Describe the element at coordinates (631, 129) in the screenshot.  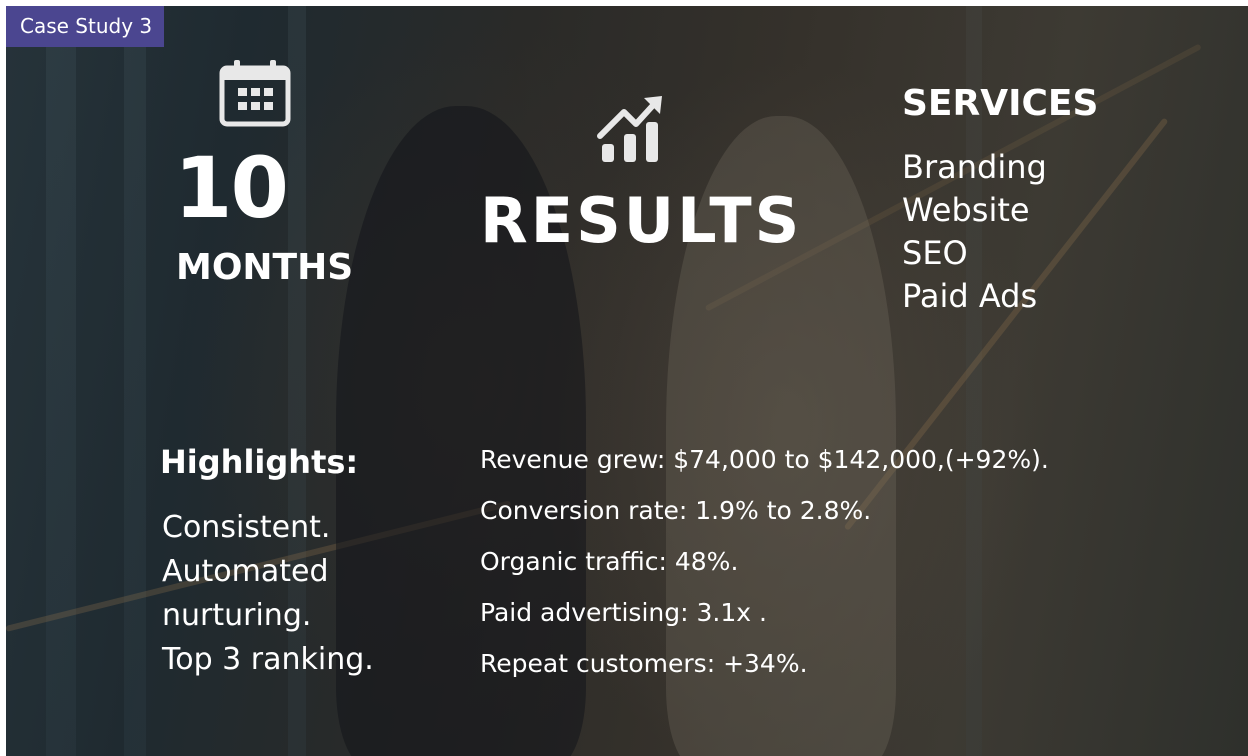
I see `growth-chart-icon` at that location.